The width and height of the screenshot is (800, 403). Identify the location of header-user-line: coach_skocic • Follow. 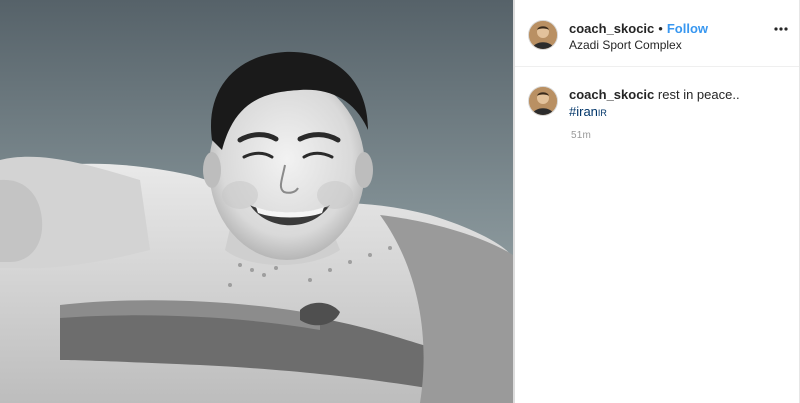
(638, 28).